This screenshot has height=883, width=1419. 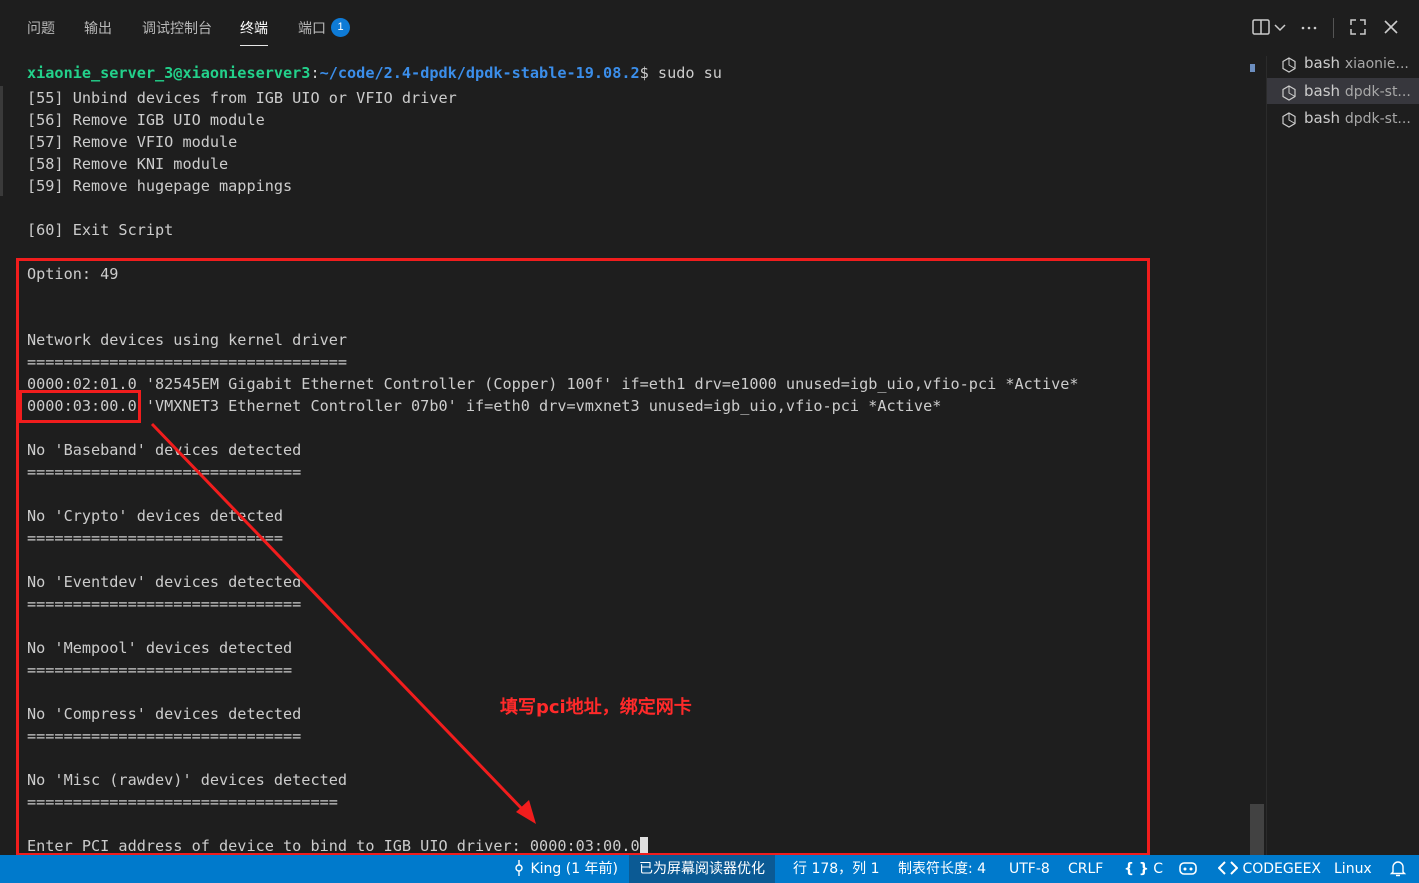 What do you see at coordinates (836, 869) in the screenshot?
I see `cursor-position: 行 178，列 1` at bounding box center [836, 869].